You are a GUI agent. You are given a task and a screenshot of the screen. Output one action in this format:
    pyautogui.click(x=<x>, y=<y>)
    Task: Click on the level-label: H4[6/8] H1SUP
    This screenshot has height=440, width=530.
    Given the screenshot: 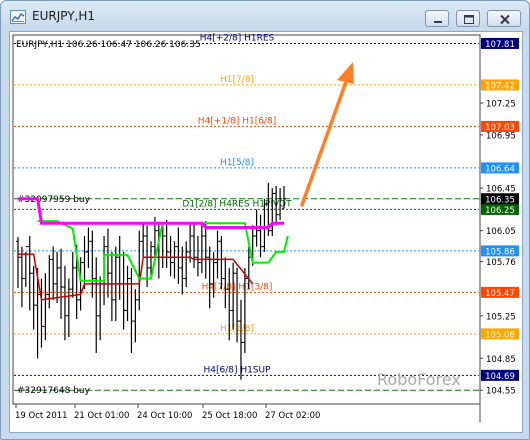 What is the action you would take?
    pyautogui.click(x=237, y=370)
    